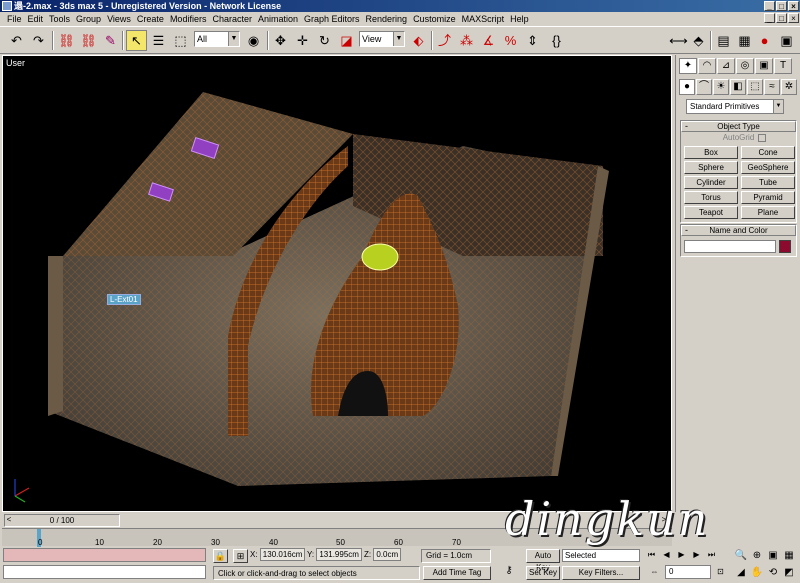 The height and width of the screenshot is (583, 800). I want to click on set-key-button: Set Key, so click(543, 573).